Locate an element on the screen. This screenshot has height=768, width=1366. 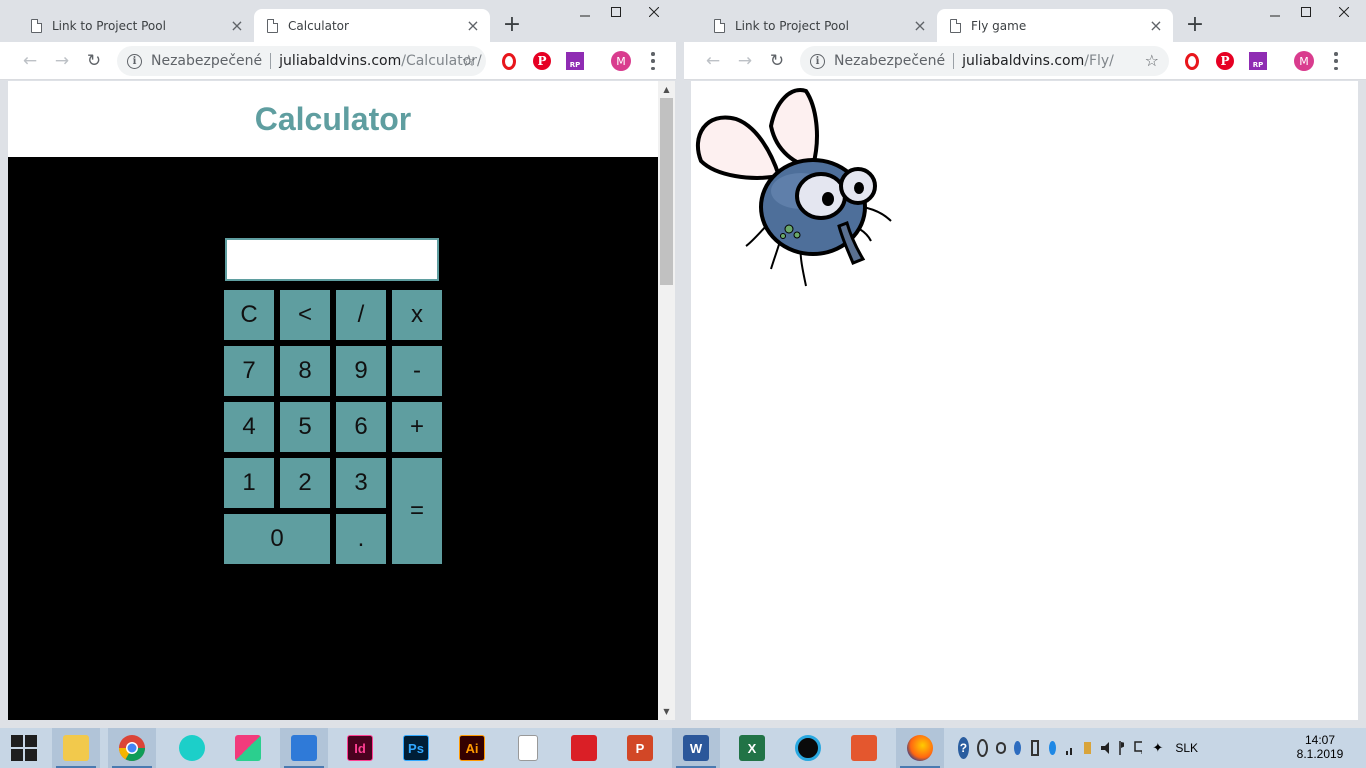
key-clear: C is located at coordinates (249, 315).